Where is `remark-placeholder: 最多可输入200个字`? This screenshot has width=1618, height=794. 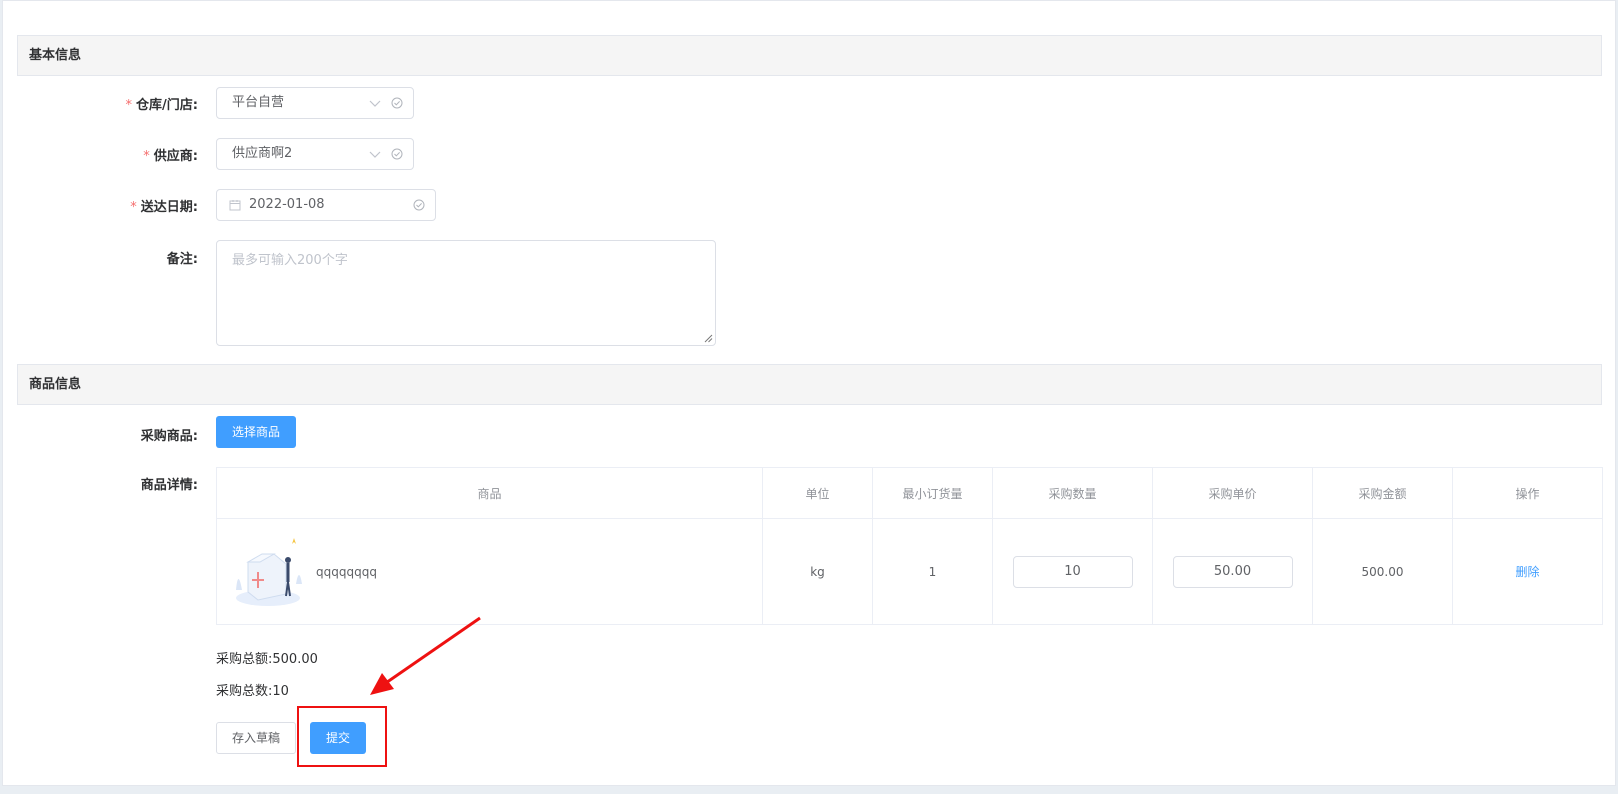 remark-placeholder: 最多可输入200个字 is located at coordinates (290, 260).